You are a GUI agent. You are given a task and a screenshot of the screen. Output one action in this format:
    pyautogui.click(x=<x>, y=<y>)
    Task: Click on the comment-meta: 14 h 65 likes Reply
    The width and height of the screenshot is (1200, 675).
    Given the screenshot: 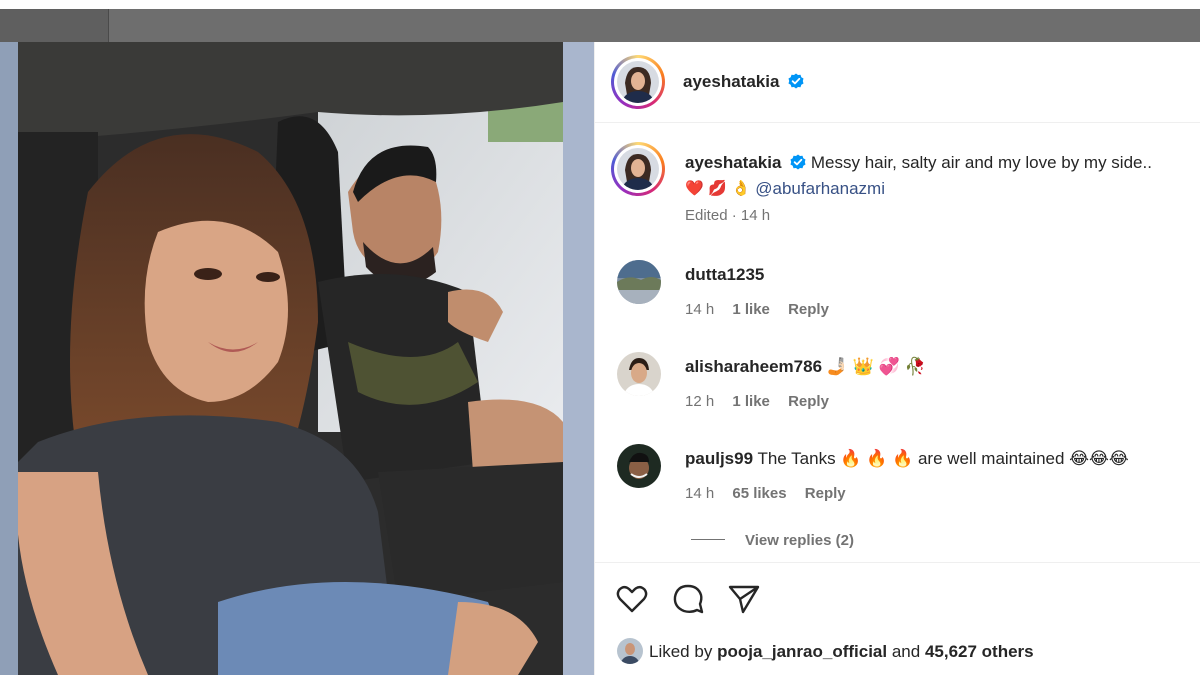 What is the action you would take?
    pyautogui.click(x=772, y=493)
    